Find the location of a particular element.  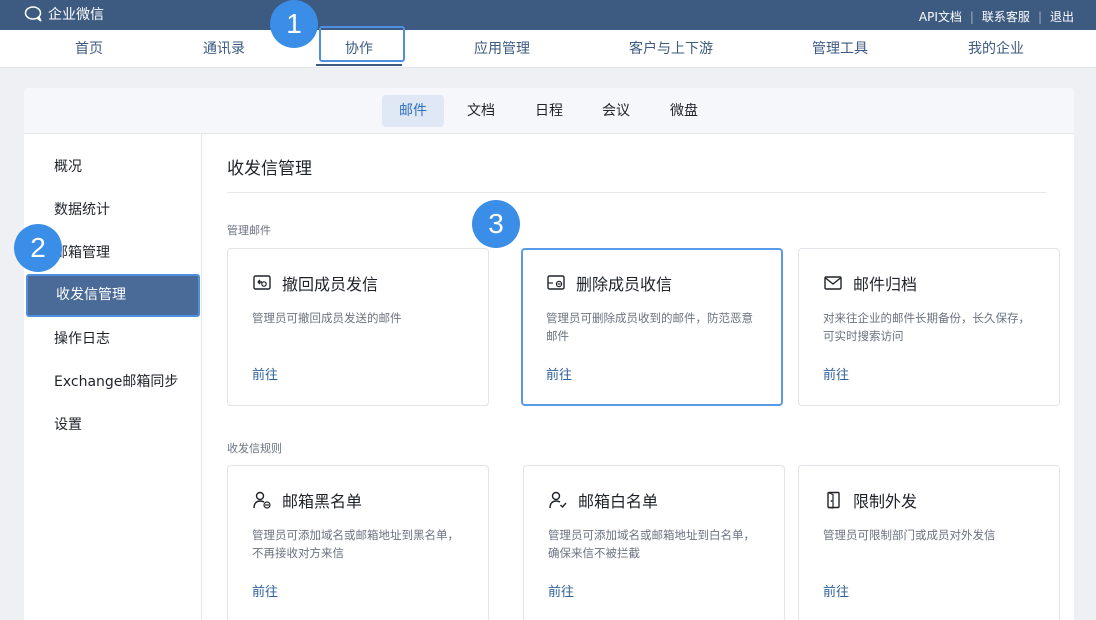

app-logo: 企业微信 is located at coordinates (64, 14).